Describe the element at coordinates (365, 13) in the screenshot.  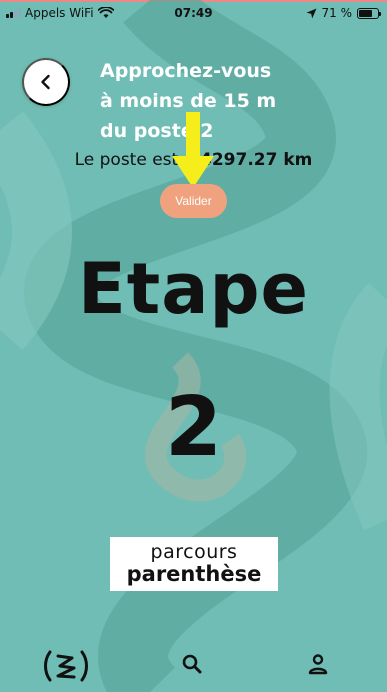
I see `battery-level` at that location.